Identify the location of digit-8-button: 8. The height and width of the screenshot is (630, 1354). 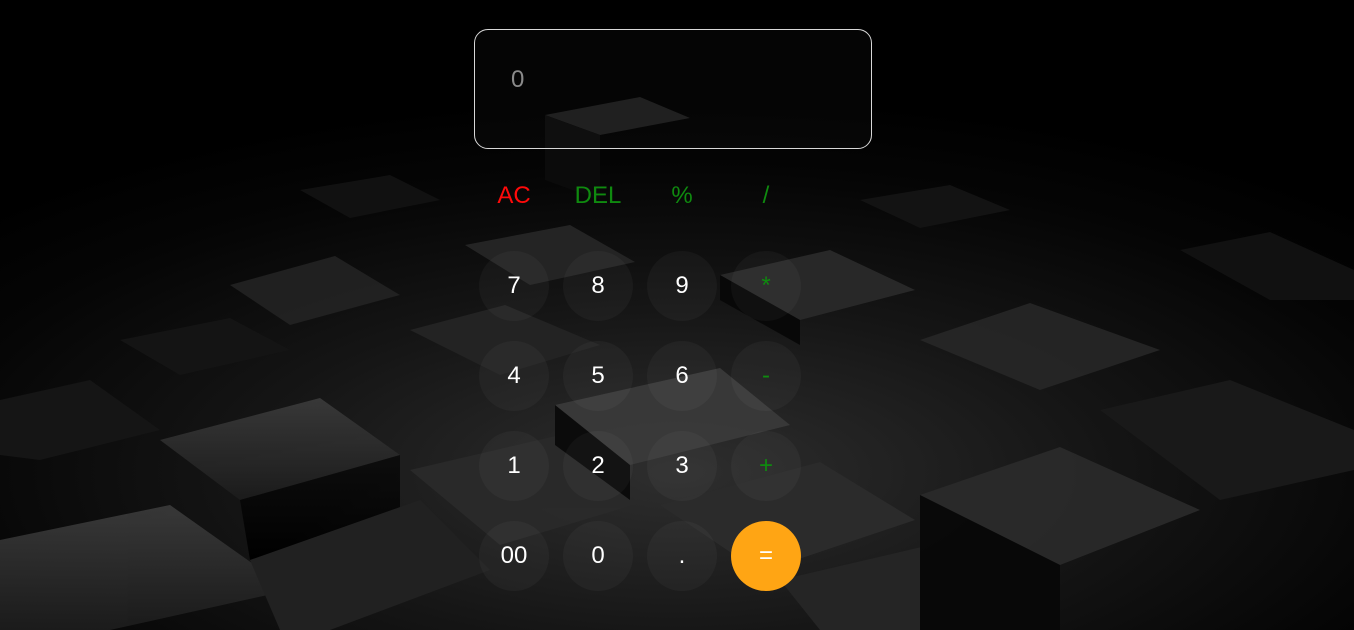
(598, 286).